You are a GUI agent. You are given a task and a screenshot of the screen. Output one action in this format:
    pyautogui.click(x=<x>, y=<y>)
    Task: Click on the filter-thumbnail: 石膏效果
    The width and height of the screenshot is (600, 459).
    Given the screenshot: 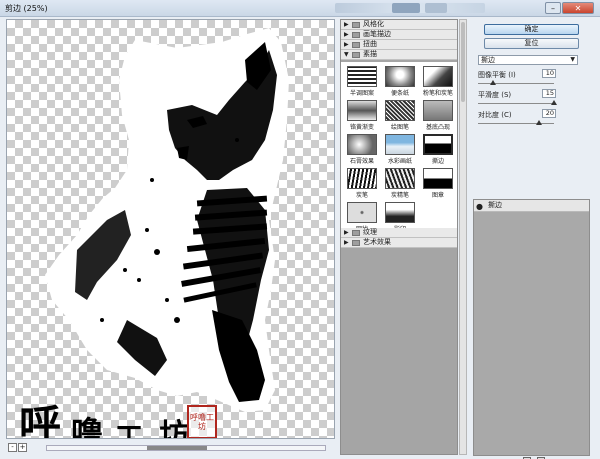 What is the action you would take?
    pyautogui.click(x=362, y=149)
    